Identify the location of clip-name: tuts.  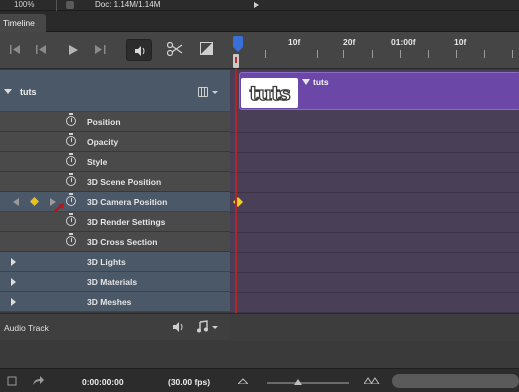
(321, 82).